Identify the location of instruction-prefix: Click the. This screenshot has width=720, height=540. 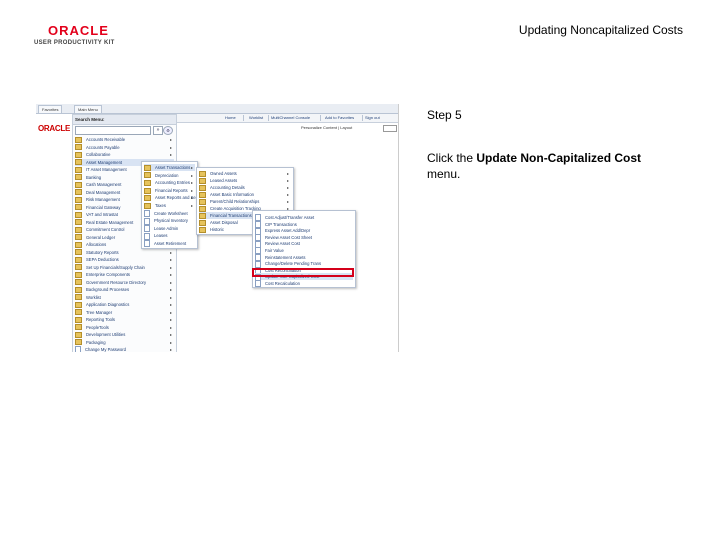
(452, 158).